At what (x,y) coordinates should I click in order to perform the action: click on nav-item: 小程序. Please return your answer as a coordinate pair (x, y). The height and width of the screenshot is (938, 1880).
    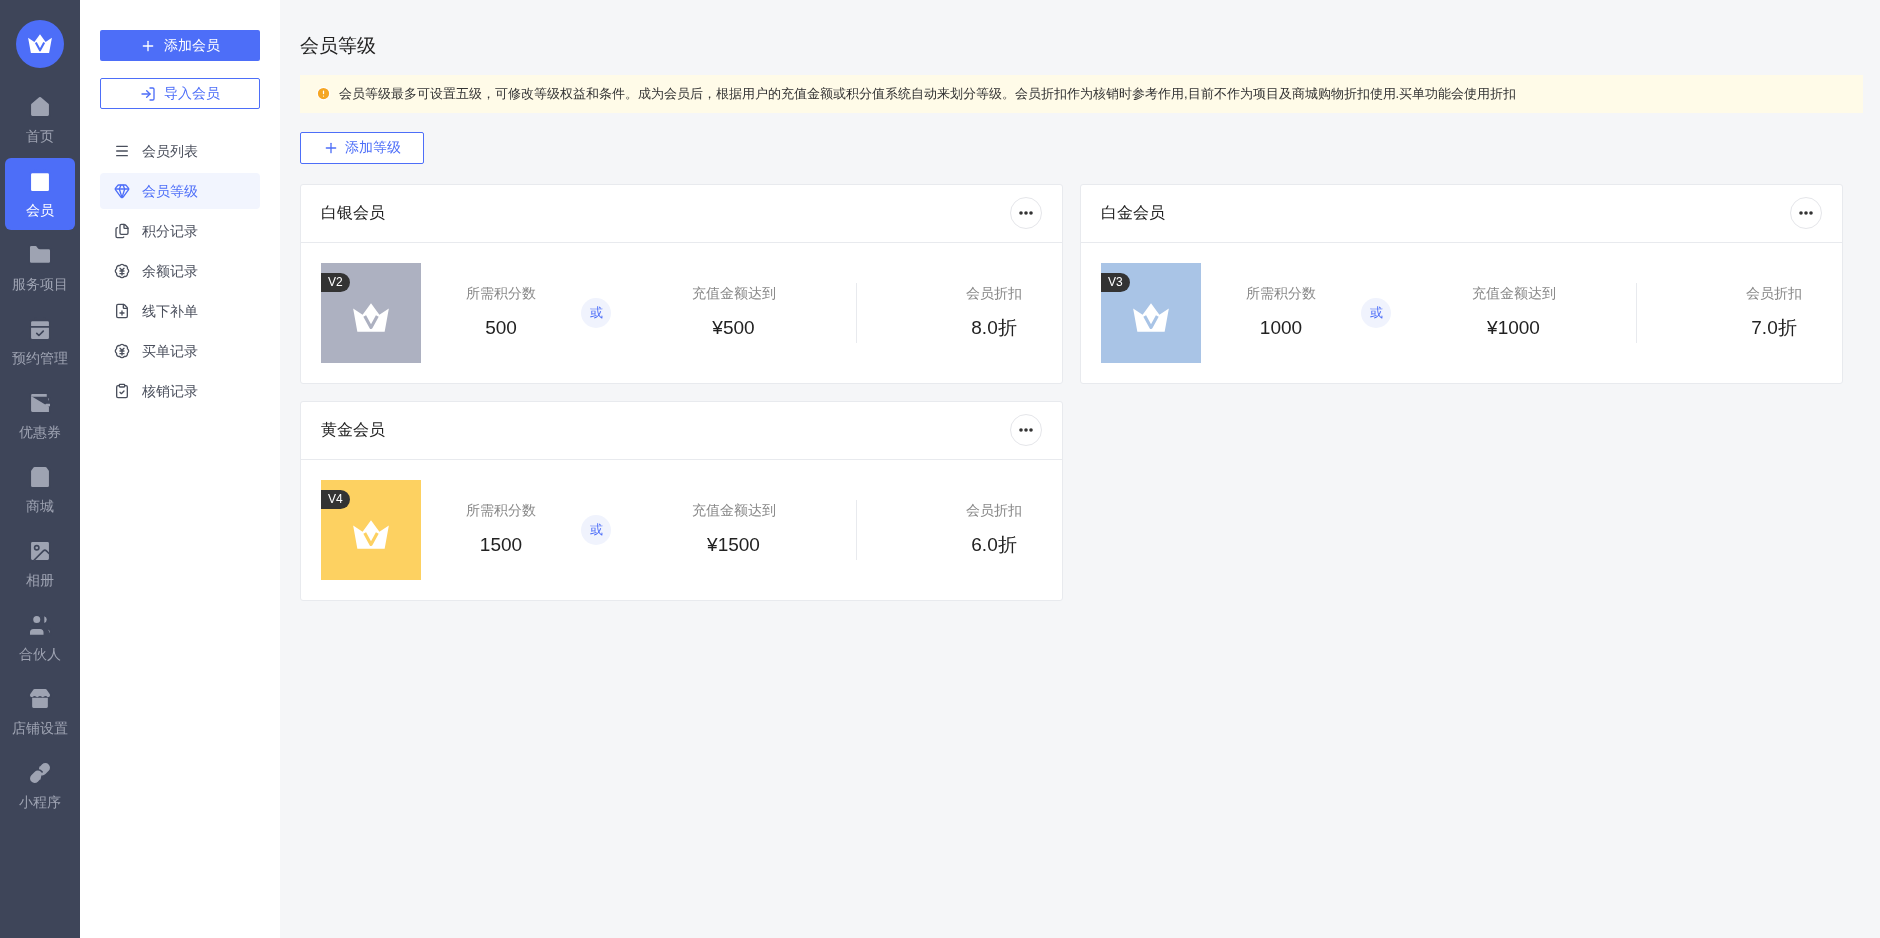
    Looking at the image, I should click on (40, 786).